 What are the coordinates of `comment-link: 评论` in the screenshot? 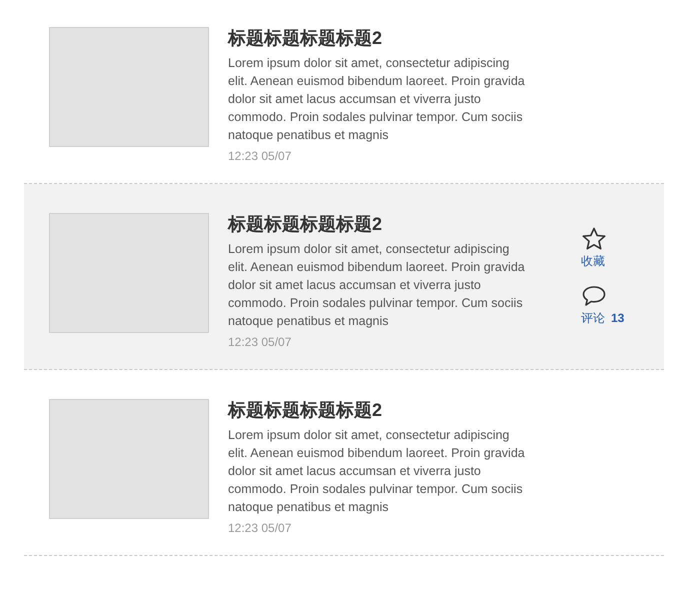 It's located at (593, 318).